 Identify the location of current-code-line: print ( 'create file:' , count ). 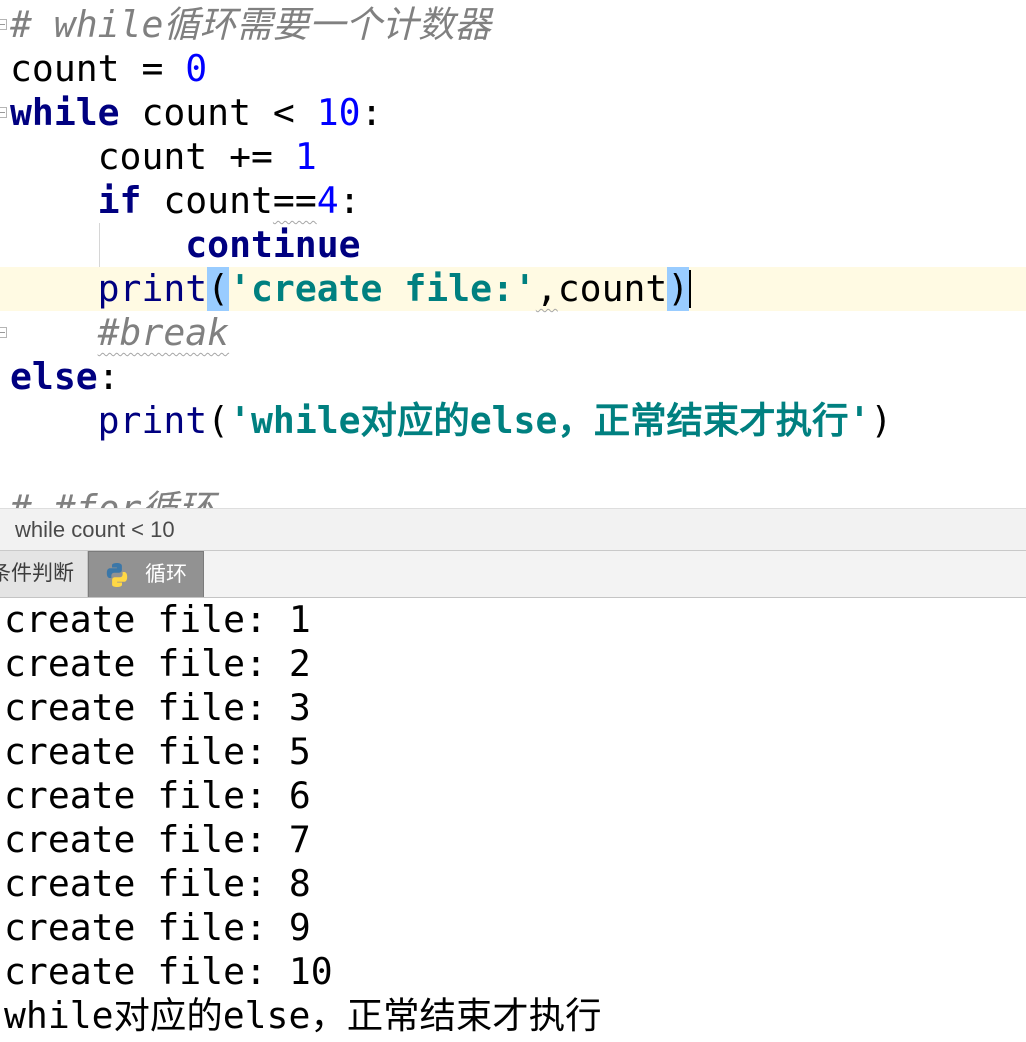
(513, 289).